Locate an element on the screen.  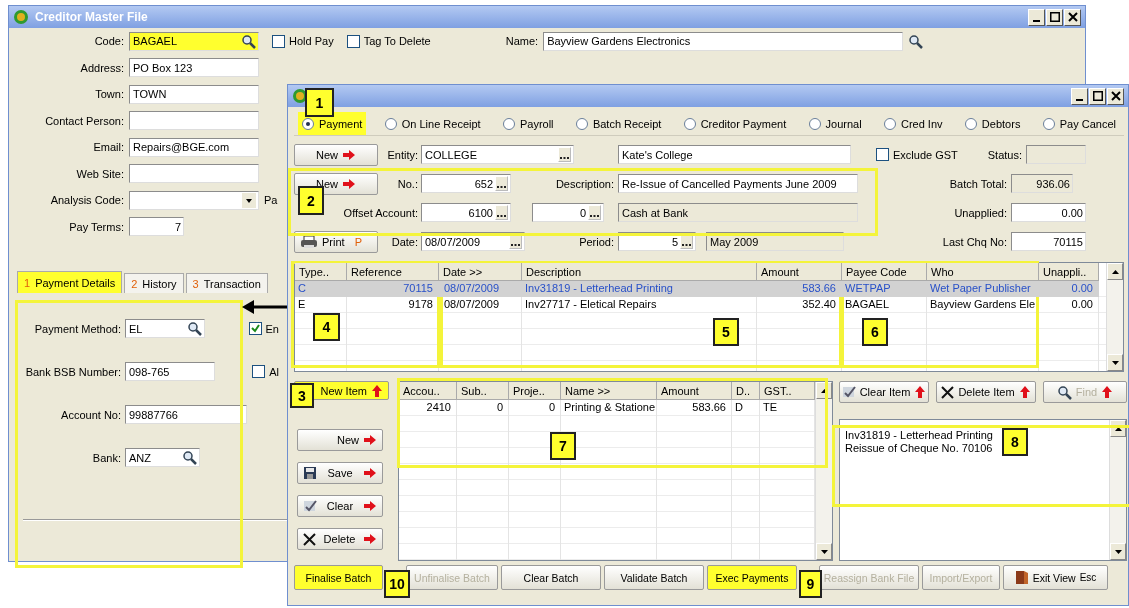
input-field: 7 is located at coordinates (156, 227).